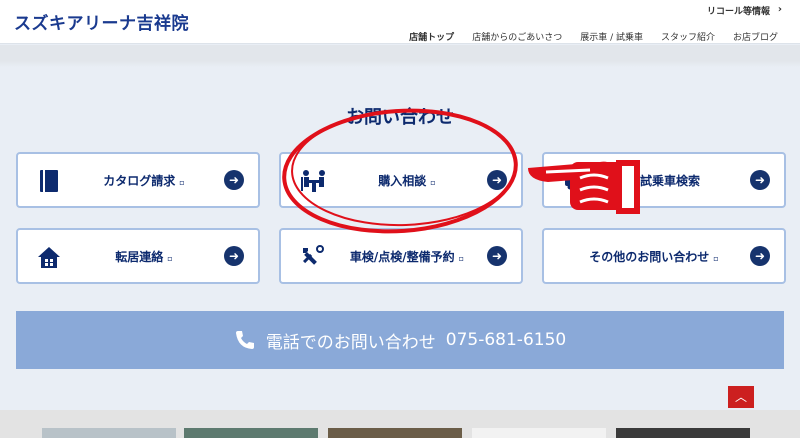 The height and width of the screenshot is (438, 800). I want to click on catalog-book-icon, so click(49, 181).